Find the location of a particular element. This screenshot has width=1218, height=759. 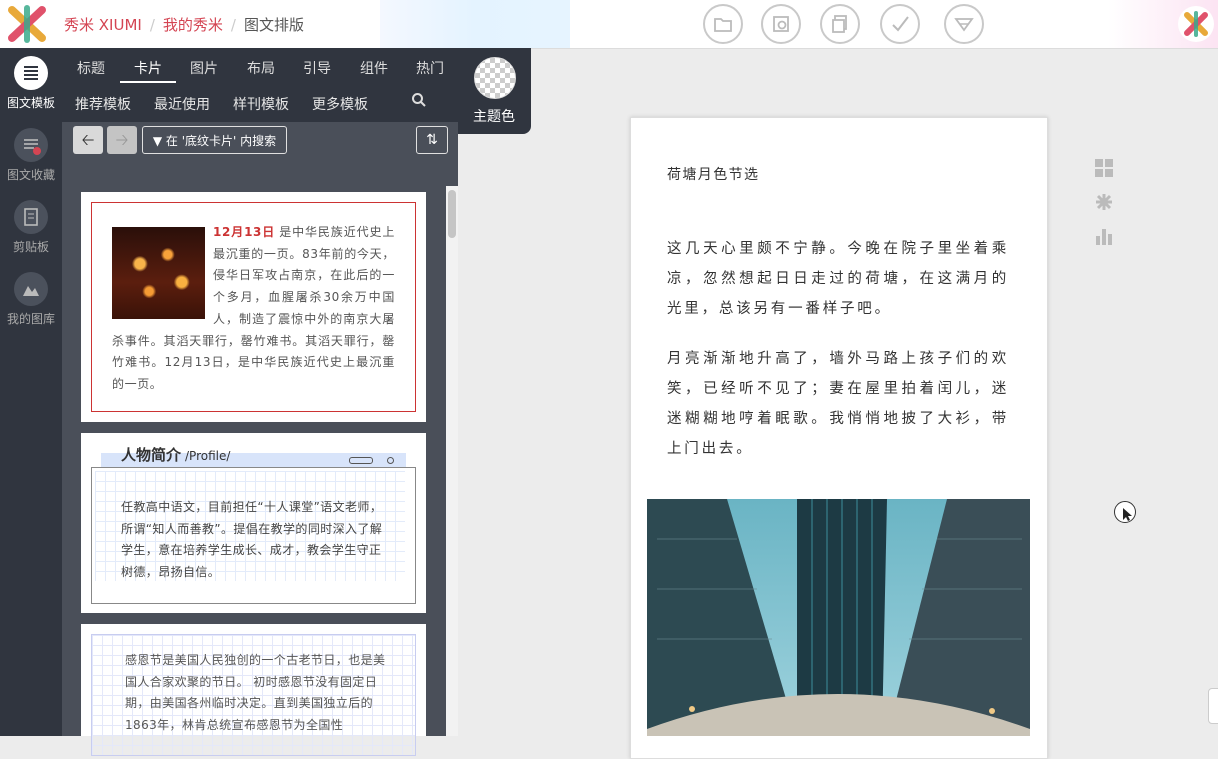

theme-color-swatch is located at coordinates (495, 78).